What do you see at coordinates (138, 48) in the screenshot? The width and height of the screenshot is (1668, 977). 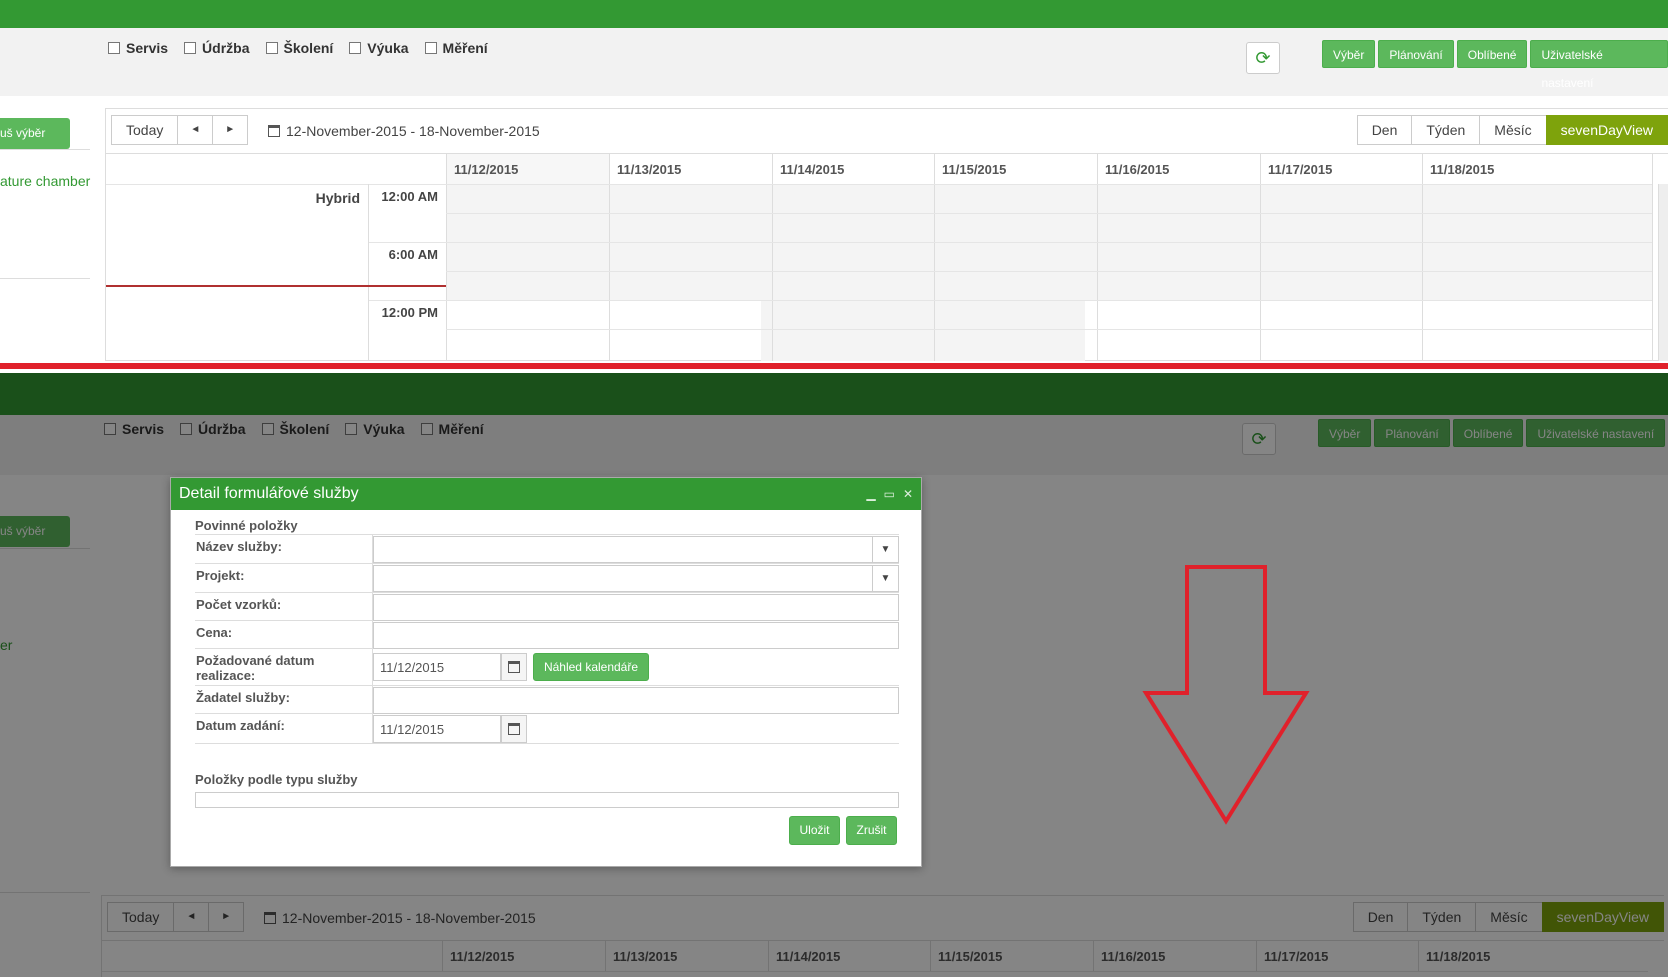 I see `filter-servis: Servis` at bounding box center [138, 48].